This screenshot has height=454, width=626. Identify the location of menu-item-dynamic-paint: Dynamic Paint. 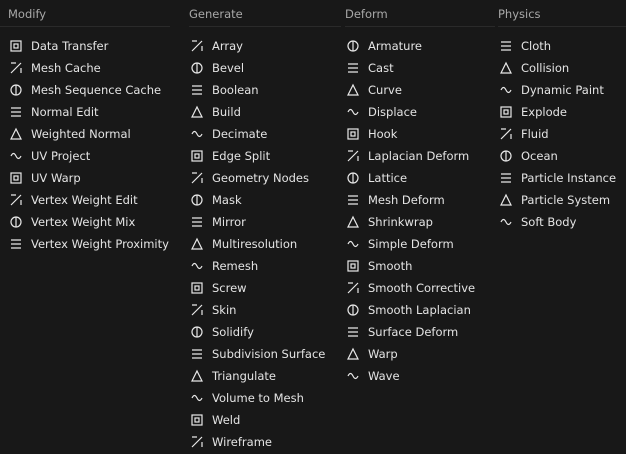
(557, 90).